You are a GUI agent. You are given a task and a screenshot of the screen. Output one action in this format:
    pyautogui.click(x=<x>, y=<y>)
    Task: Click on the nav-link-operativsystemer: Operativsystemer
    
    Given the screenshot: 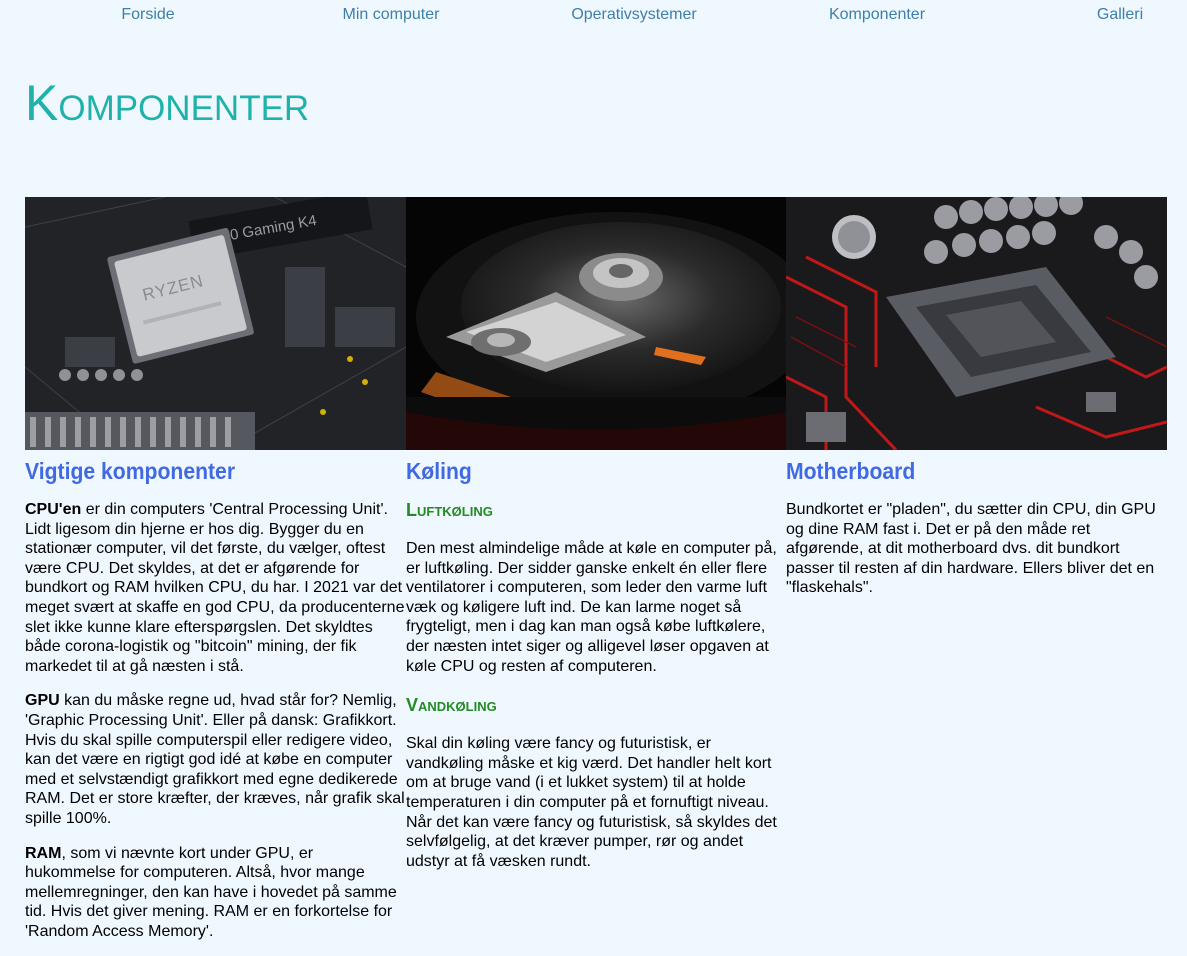 What is the action you would take?
    pyautogui.click(x=633, y=15)
    